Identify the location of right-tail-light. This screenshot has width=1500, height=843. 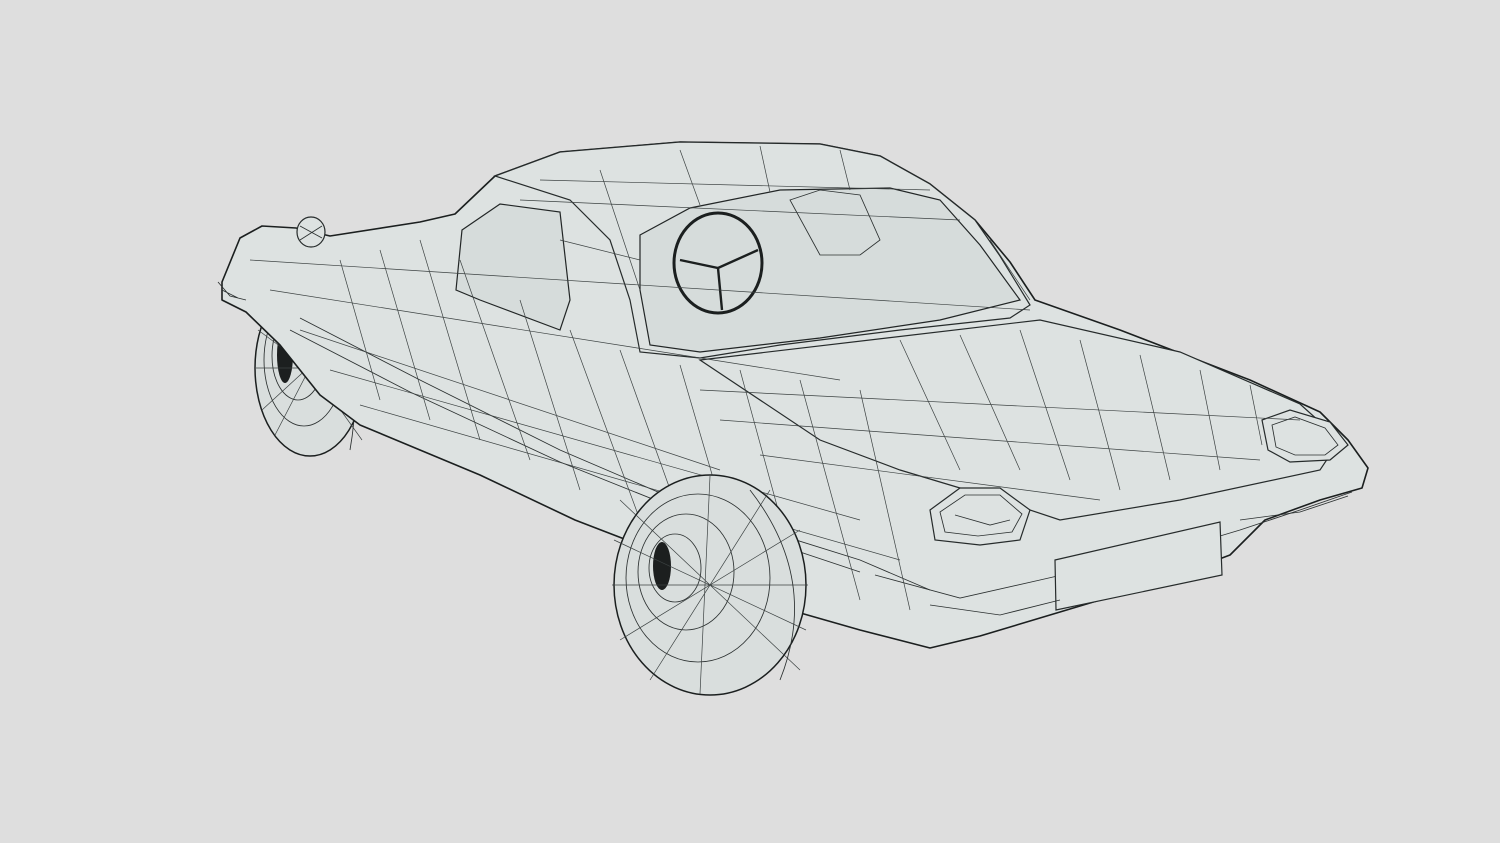
(1305, 436).